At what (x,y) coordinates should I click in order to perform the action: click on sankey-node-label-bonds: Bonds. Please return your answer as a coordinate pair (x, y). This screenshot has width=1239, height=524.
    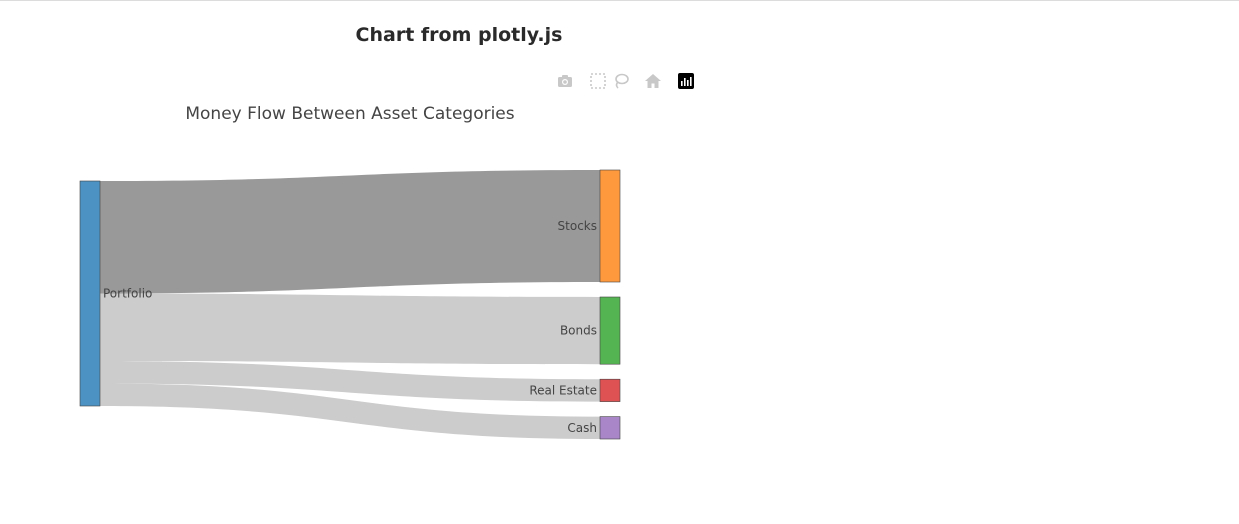
    Looking at the image, I should click on (578, 331).